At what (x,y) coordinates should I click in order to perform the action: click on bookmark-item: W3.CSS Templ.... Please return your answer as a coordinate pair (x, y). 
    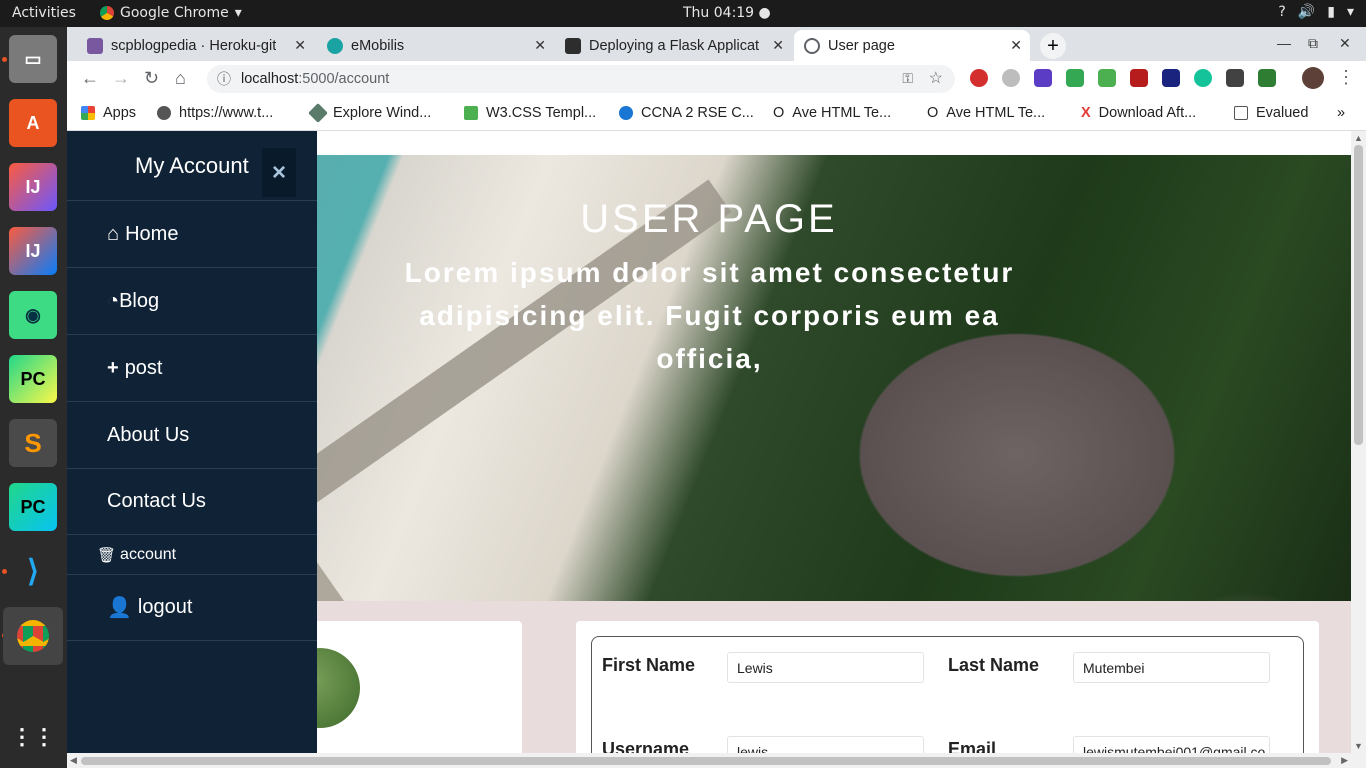
    Looking at the image, I should click on (530, 113).